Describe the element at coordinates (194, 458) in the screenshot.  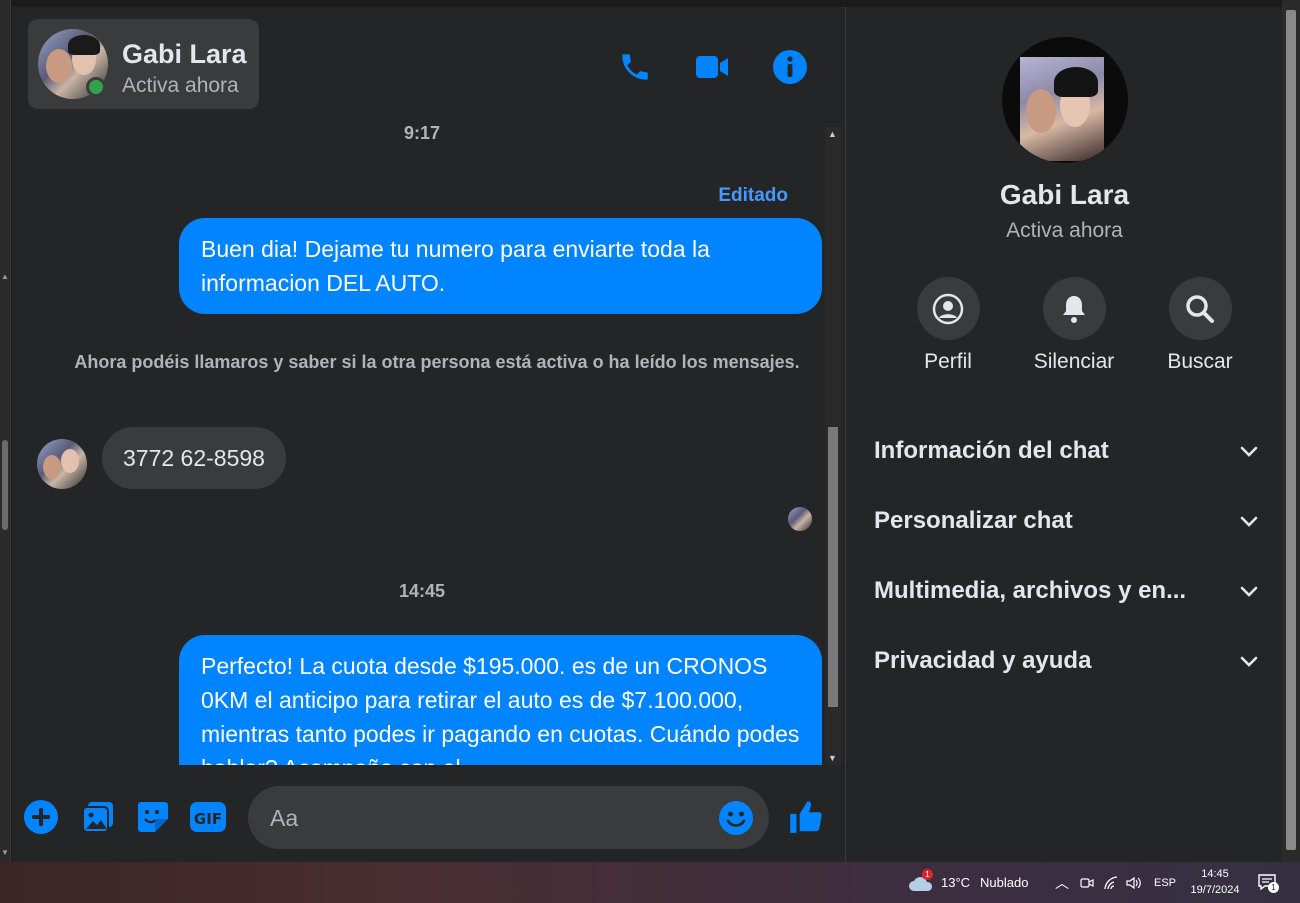
I see `incoming-message: 3772 62-8598` at that location.